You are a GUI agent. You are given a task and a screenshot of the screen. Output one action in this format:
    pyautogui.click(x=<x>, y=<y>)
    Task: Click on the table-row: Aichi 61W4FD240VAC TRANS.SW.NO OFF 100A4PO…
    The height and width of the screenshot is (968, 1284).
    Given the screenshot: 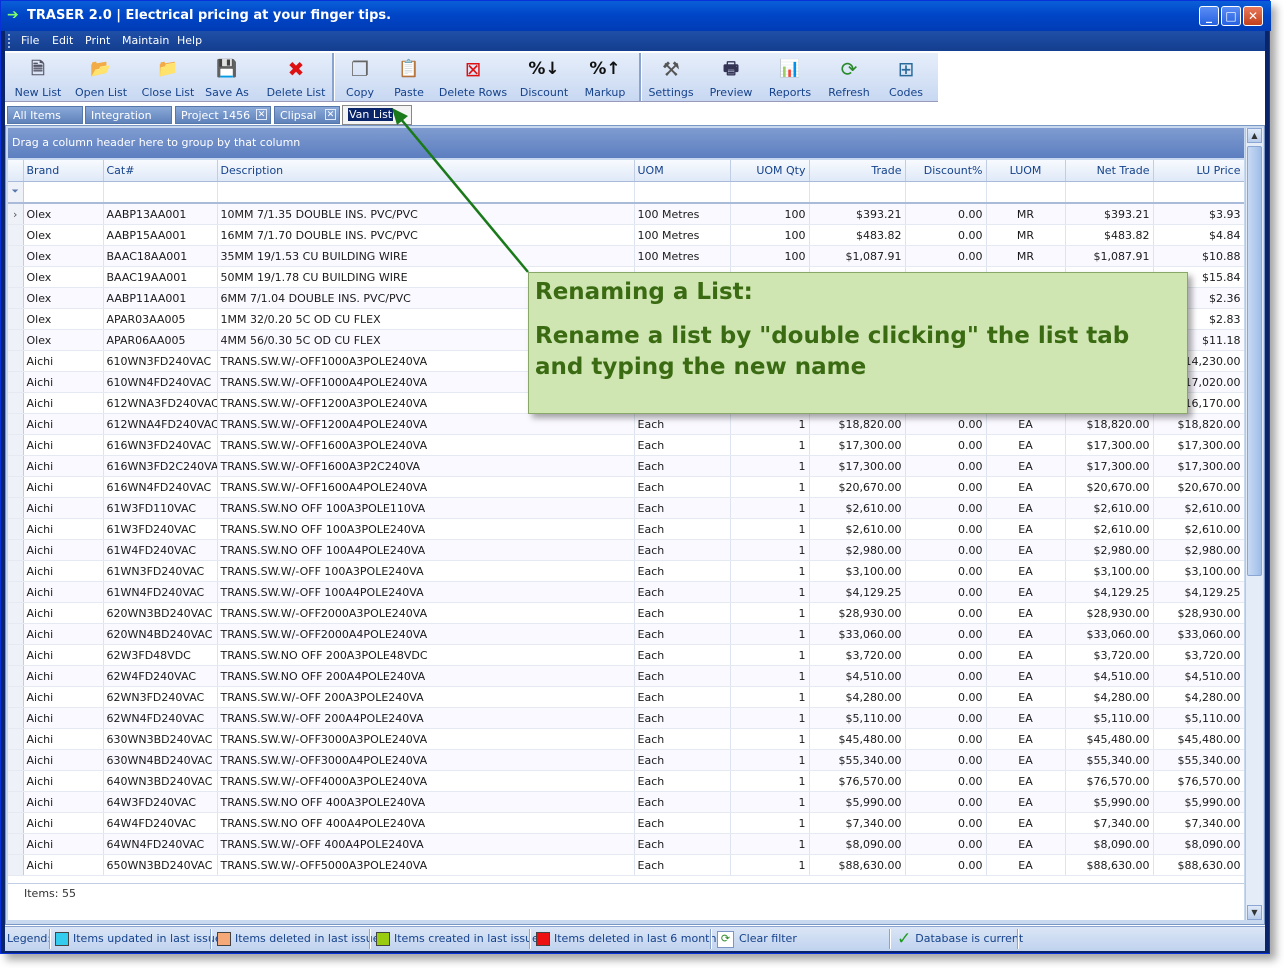 What is the action you would take?
    pyautogui.click(x=626, y=550)
    